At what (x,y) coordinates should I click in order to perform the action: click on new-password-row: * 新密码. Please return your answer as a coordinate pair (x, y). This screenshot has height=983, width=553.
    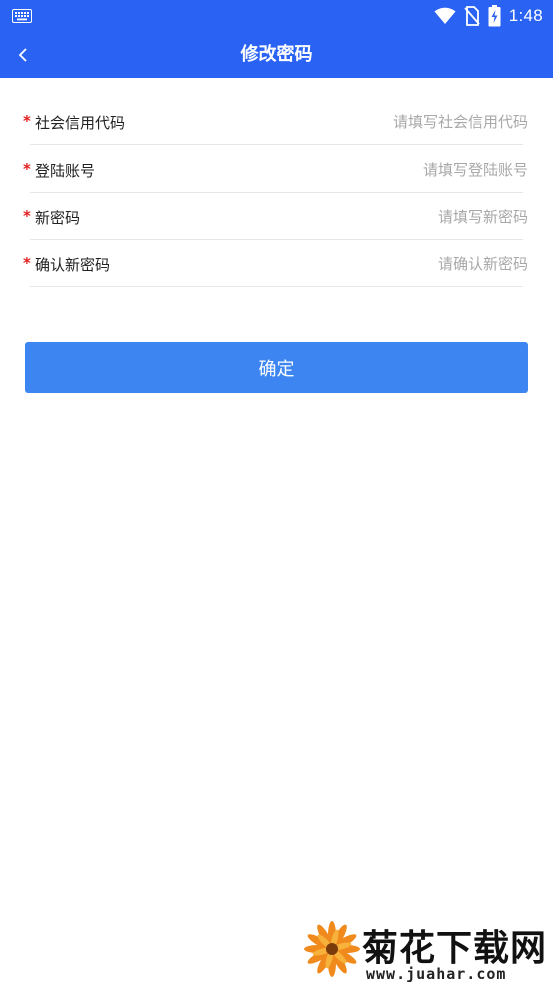
    Looking at the image, I should click on (275, 218).